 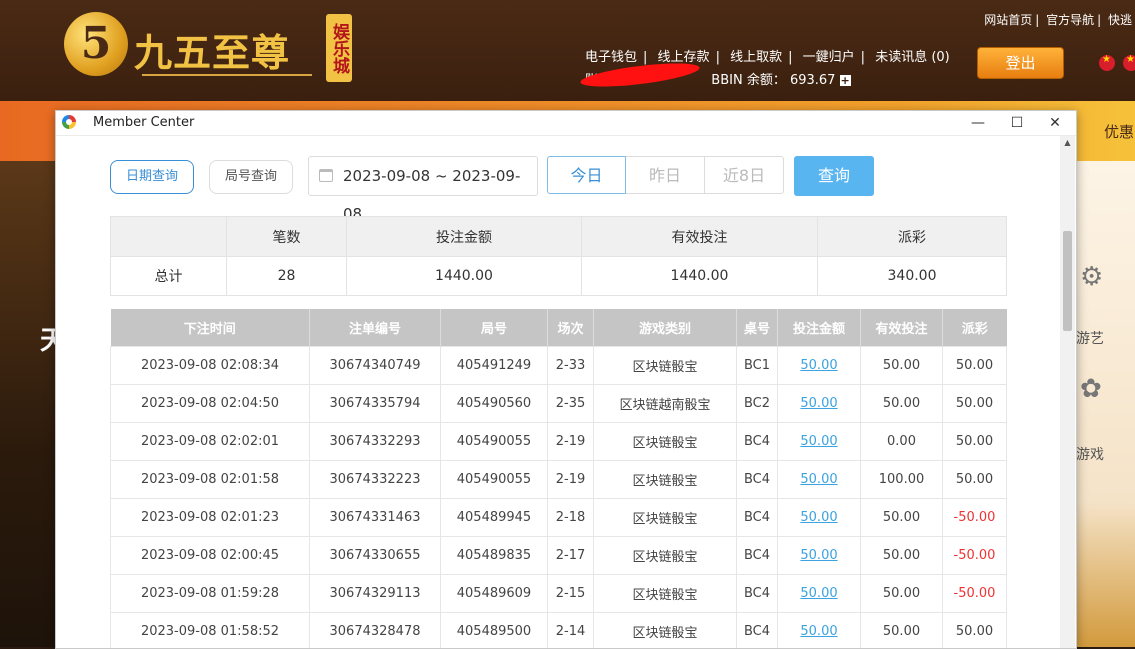 What do you see at coordinates (1055, 123) in the screenshot?
I see `close-button: ✕` at bounding box center [1055, 123].